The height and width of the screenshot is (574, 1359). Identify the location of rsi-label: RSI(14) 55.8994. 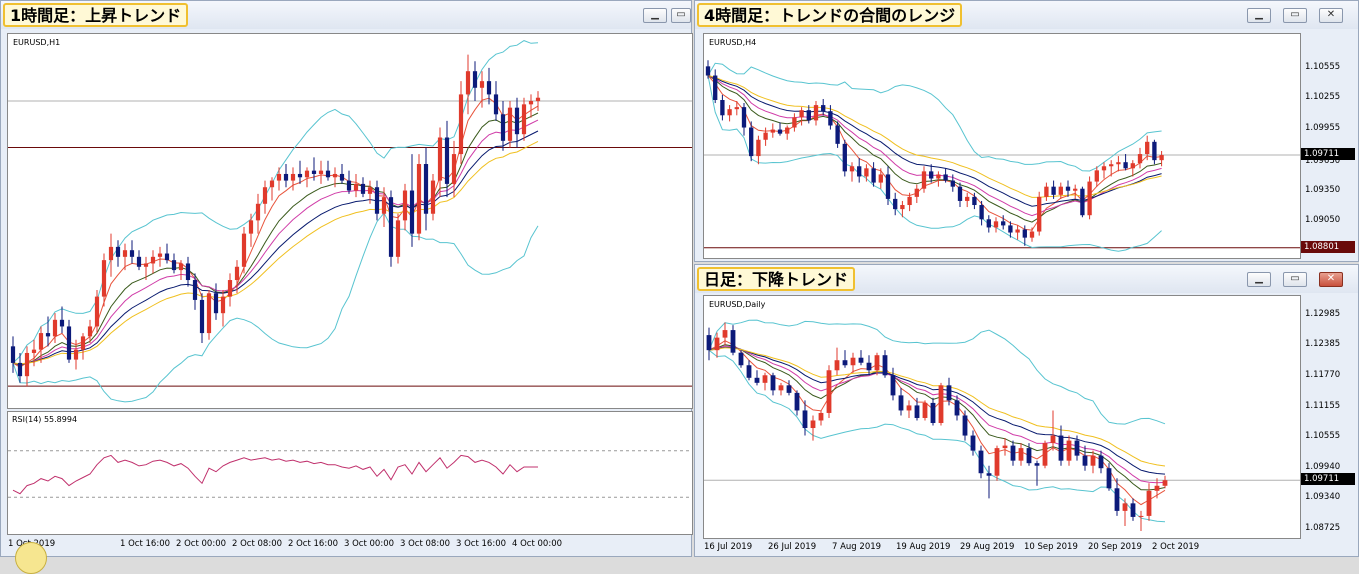
(45, 419).